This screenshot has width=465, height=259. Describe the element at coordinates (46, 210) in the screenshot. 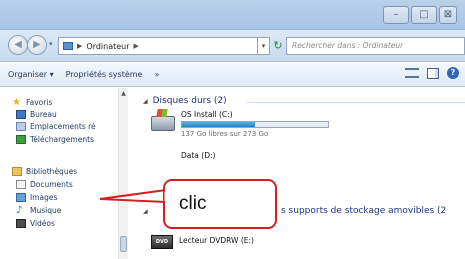

I see `nav-item-label: Musique` at that location.